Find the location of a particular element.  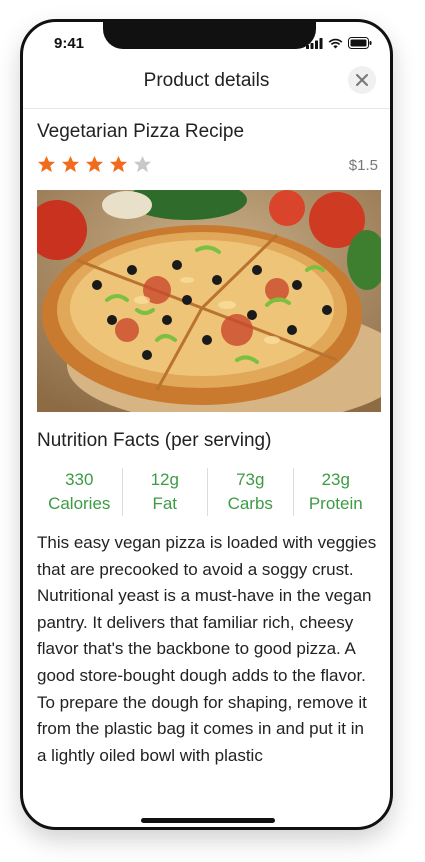

nutrition-carbs: 73g Carbs is located at coordinates (251, 492).